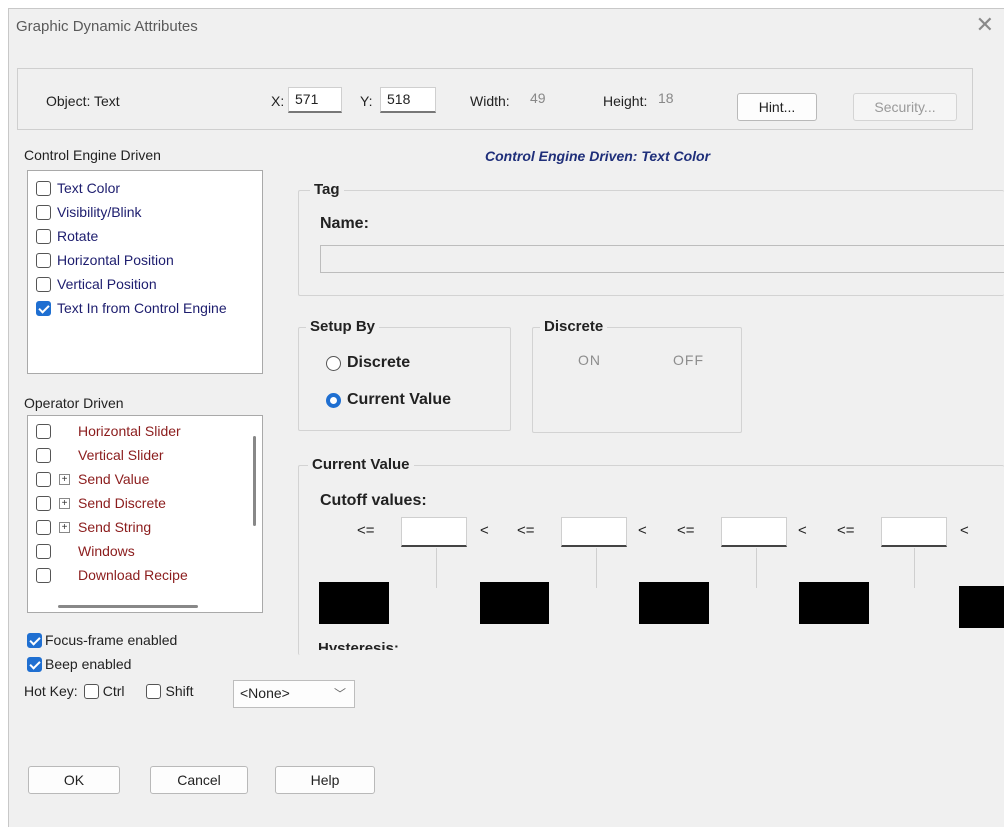 This screenshot has width=1004, height=827. Describe the element at coordinates (145, 575) in the screenshot. I see `op-item-download-recipe: Download Recipe` at that location.